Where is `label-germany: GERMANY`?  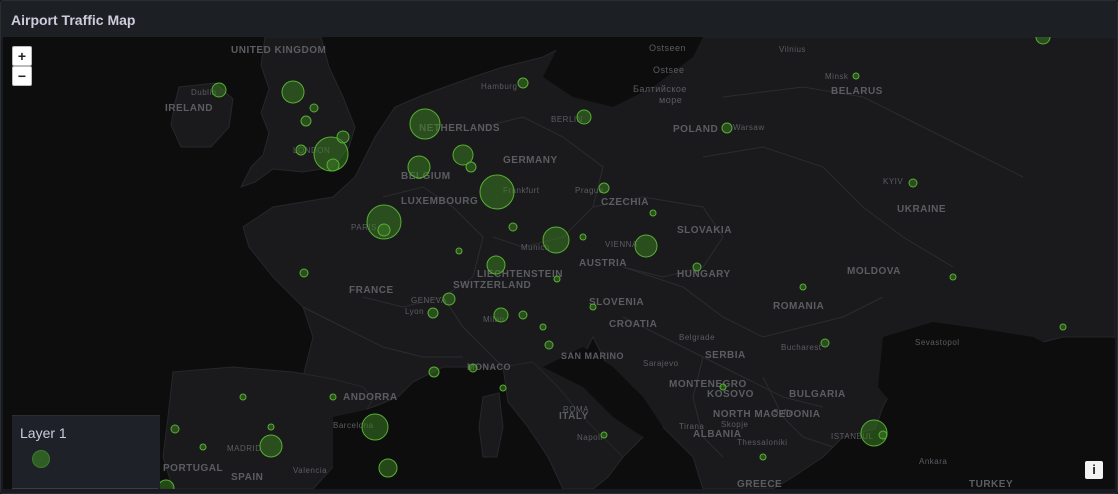
label-germany: GERMANY is located at coordinates (530, 160).